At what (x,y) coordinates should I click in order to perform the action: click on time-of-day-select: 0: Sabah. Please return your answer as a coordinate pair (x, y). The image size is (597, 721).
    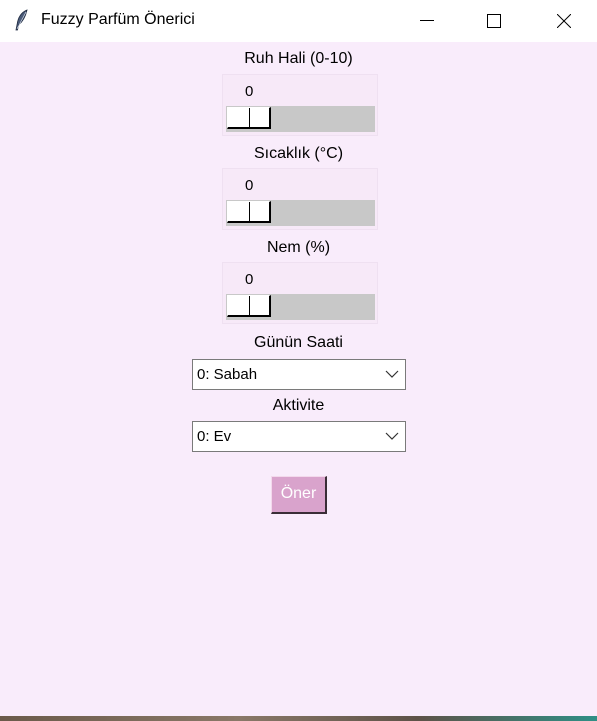
    Looking at the image, I should click on (299, 374).